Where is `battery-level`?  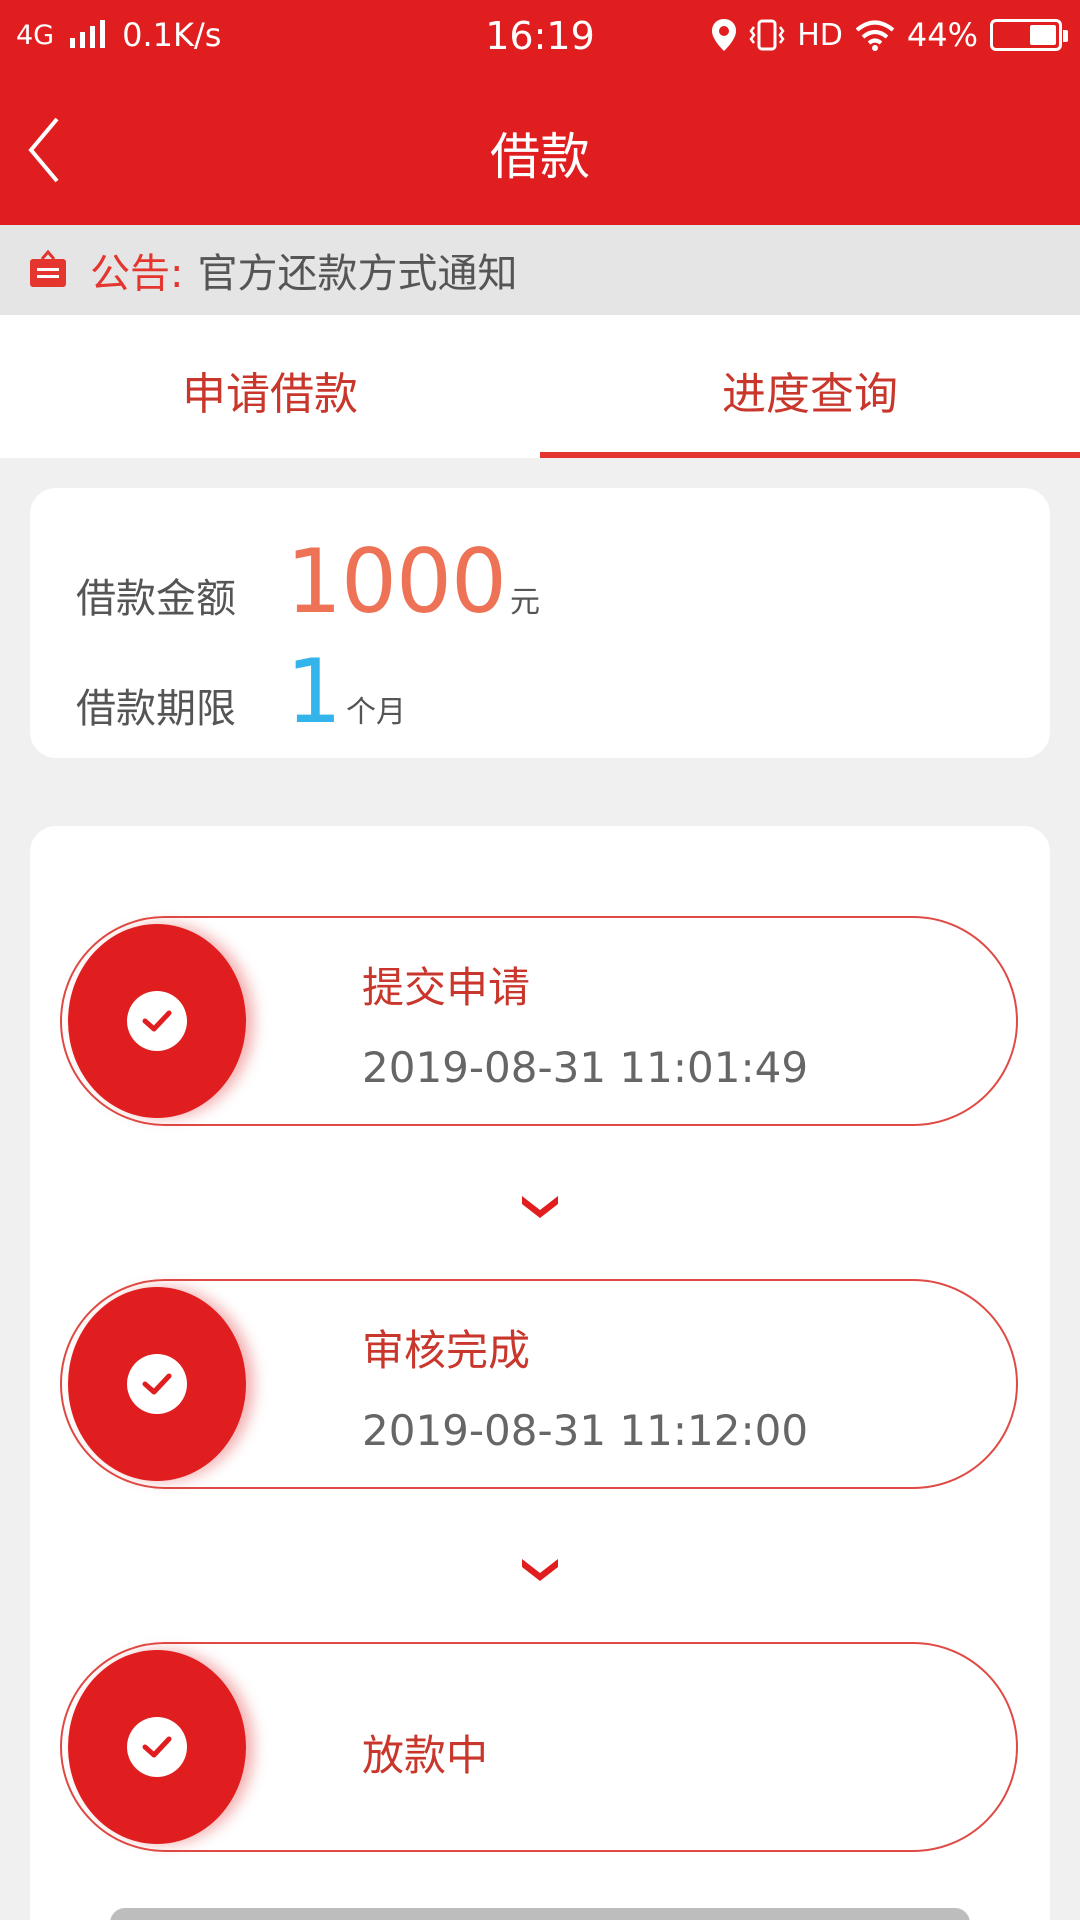 battery-level is located at coordinates (1042, 35).